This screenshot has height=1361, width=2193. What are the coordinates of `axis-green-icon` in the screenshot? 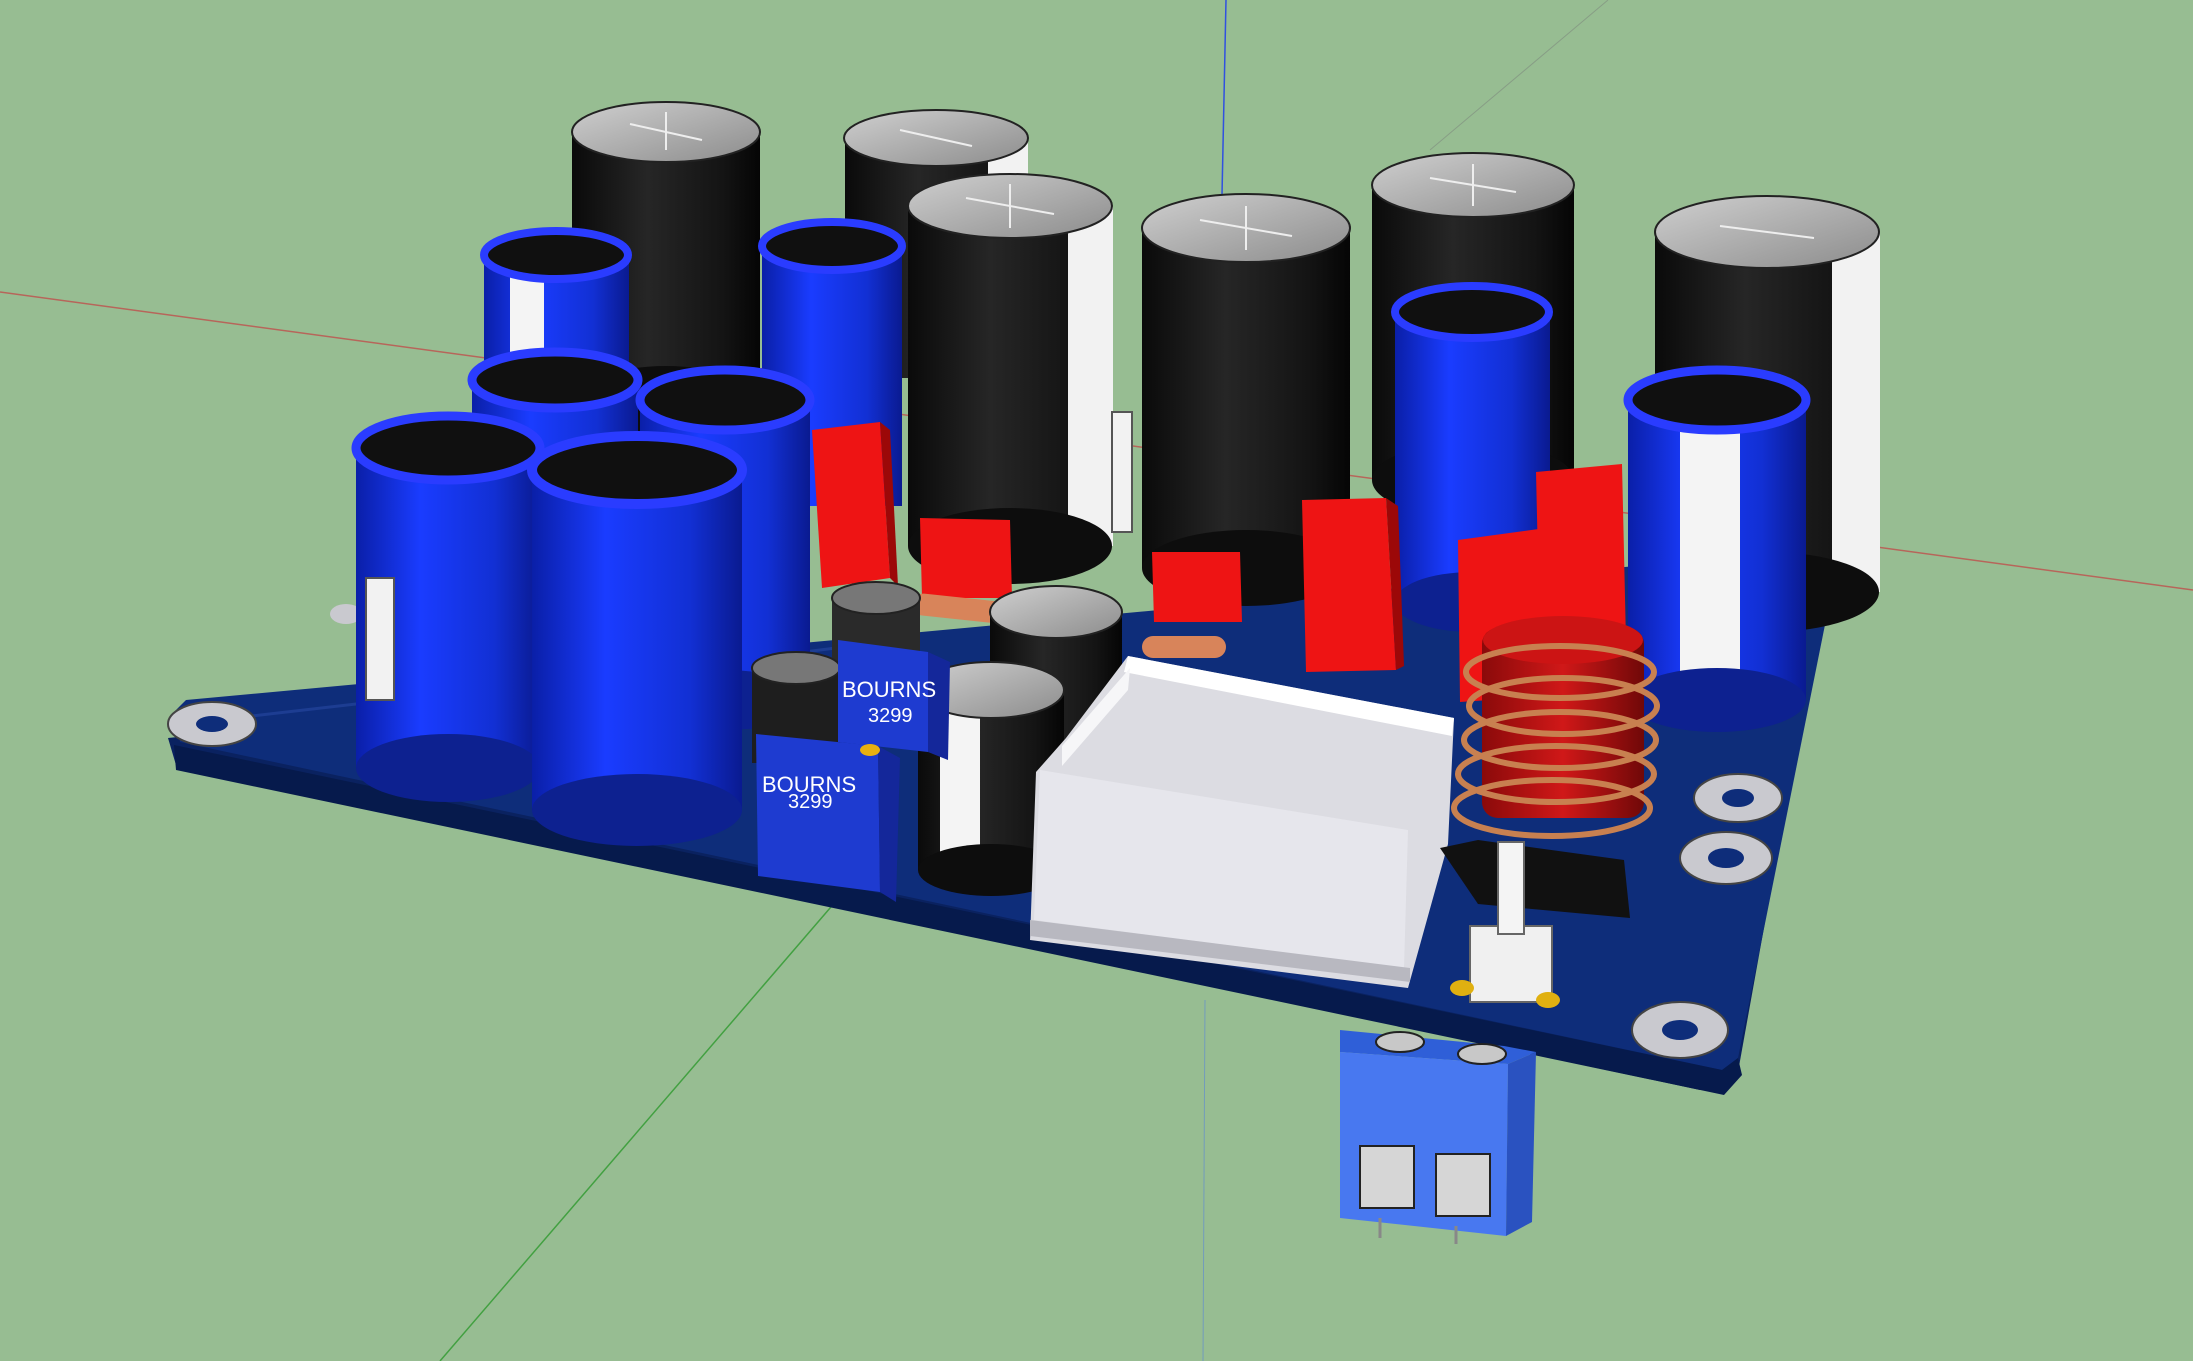 It's located at (660, 1105).